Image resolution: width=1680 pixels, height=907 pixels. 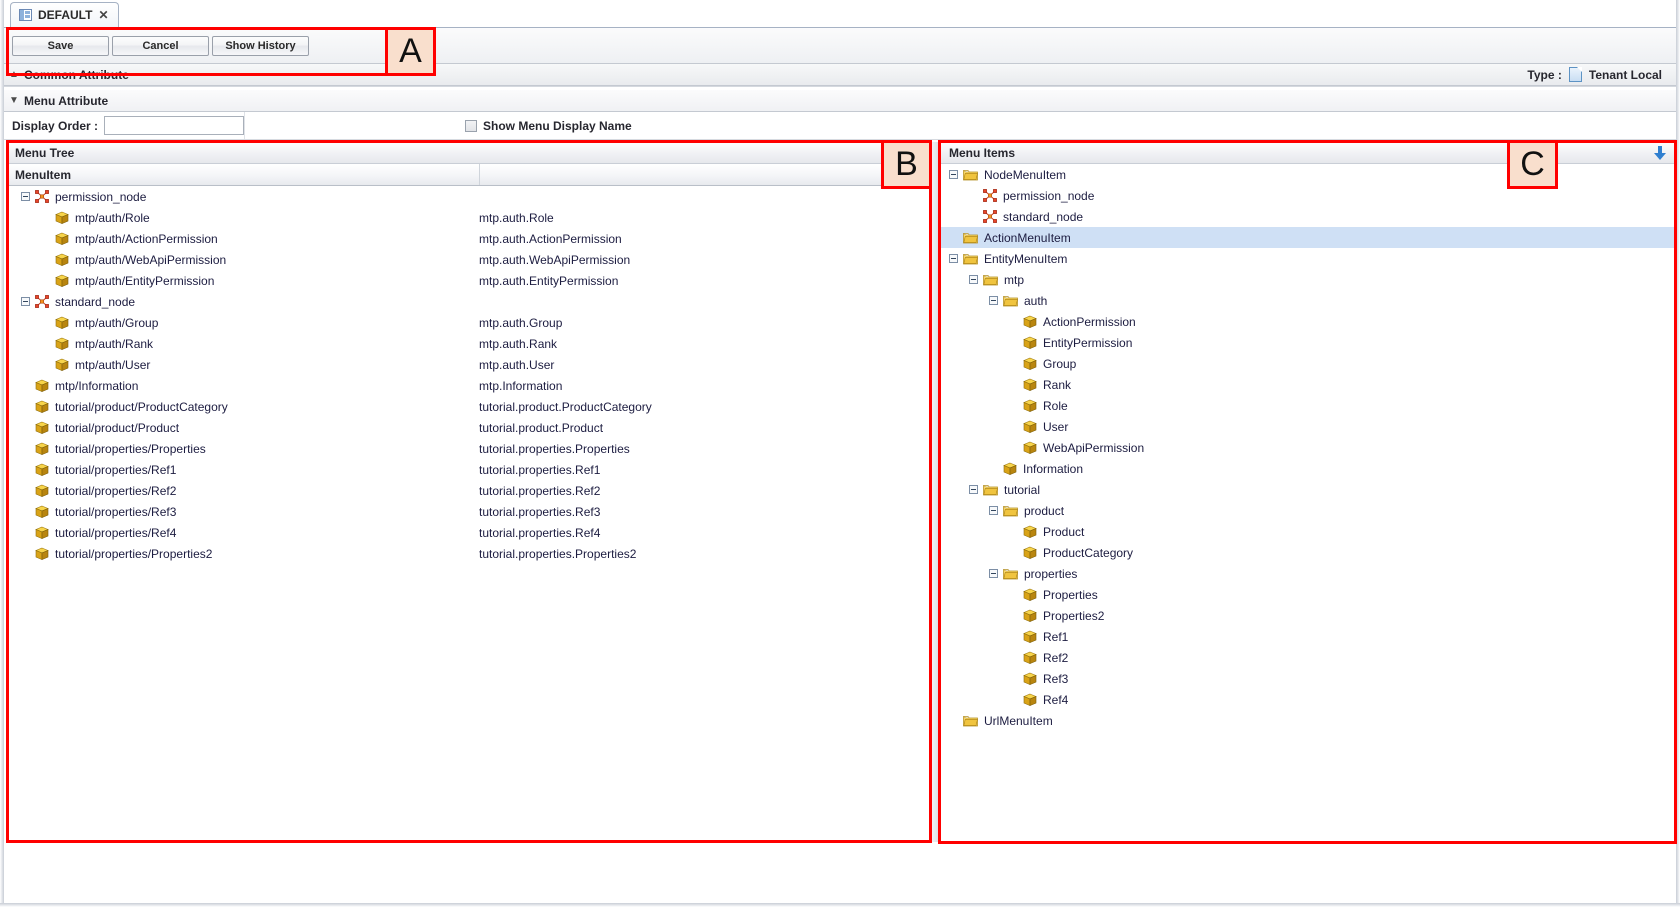 I want to click on menu-items-row: ProductCategory, so click(x=1307, y=552).